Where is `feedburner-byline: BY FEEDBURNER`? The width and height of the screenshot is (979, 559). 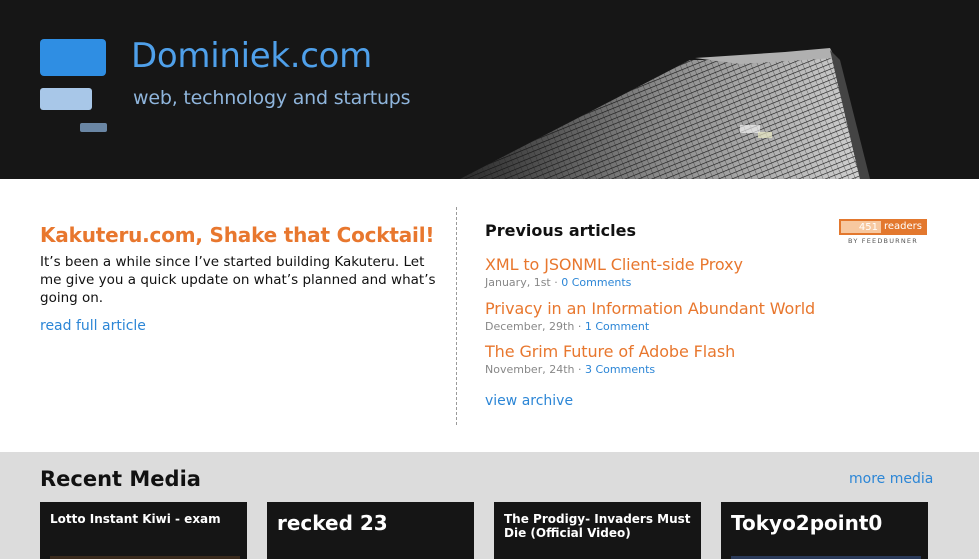
feedburner-byline: BY FEEDBURNER is located at coordinates (883, 241).